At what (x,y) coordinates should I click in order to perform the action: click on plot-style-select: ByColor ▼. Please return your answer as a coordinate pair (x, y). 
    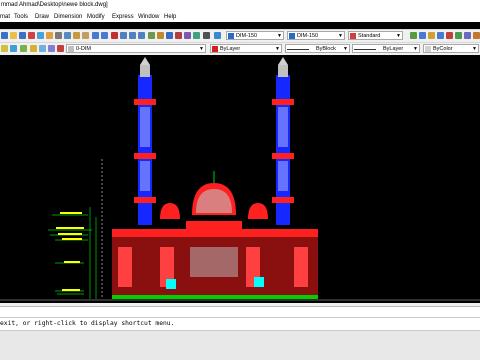
    Looking at the image, I should click on (451, 48).